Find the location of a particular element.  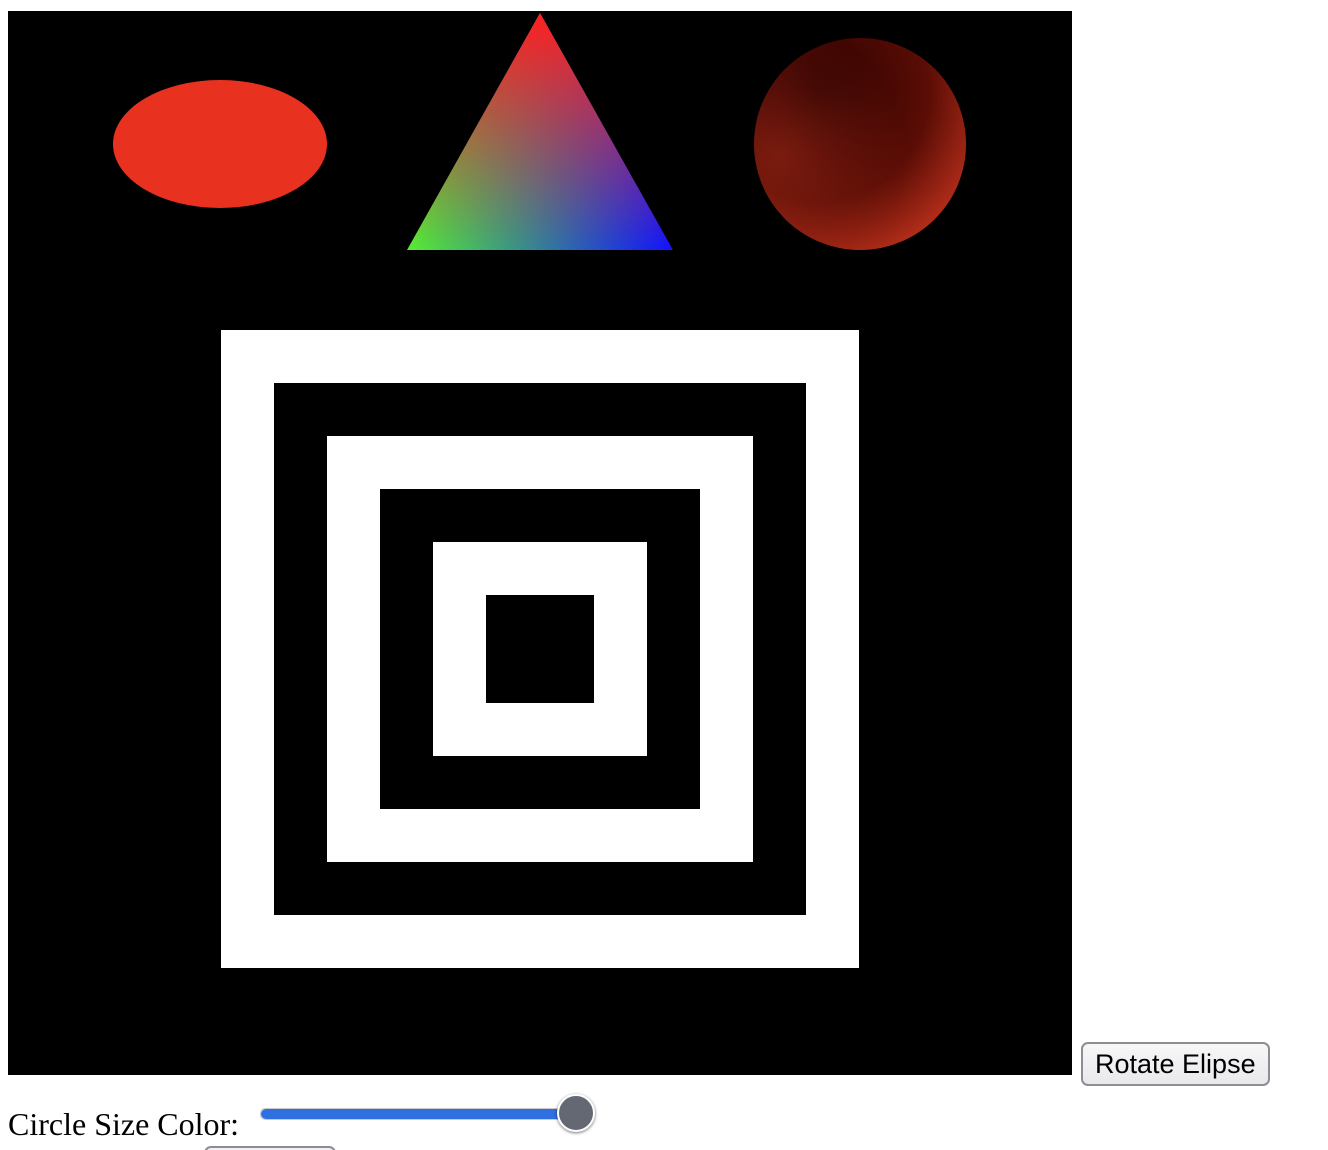

slider-fill is located at coordinates (418, 1114).